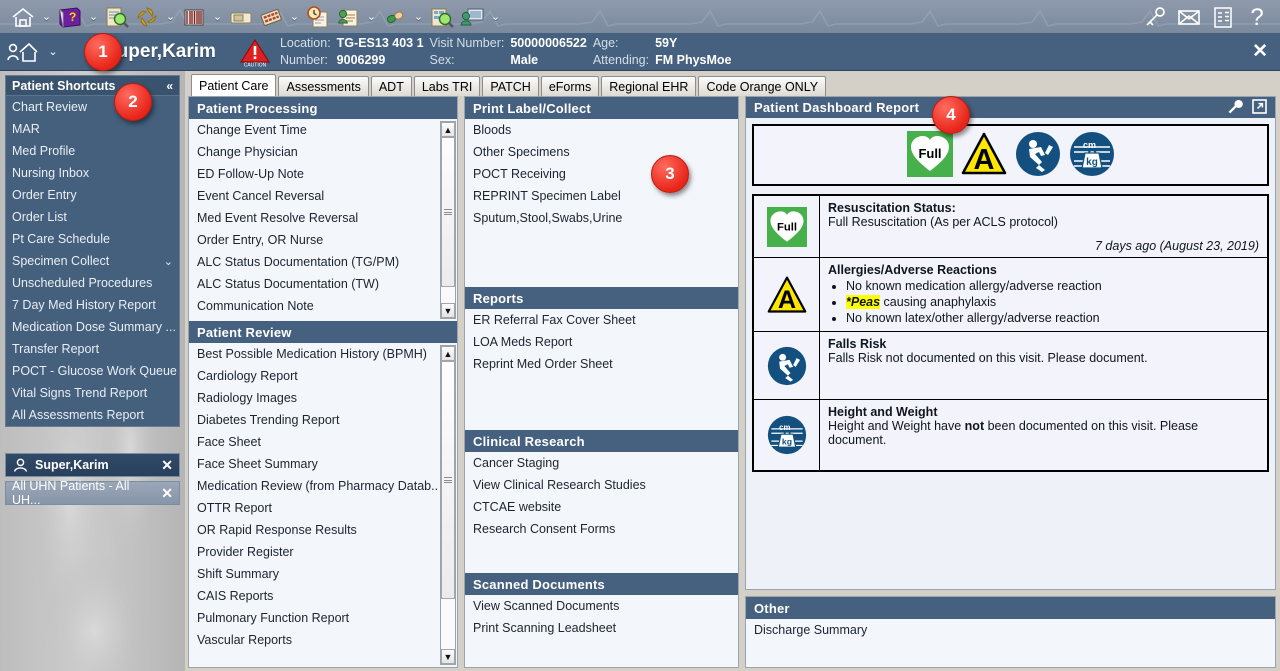 This screenshot has width=1280, height=671. Describe the element at coordinates (510, 86) in the screenshot. I see `tab-patch: PATCH` at that location.